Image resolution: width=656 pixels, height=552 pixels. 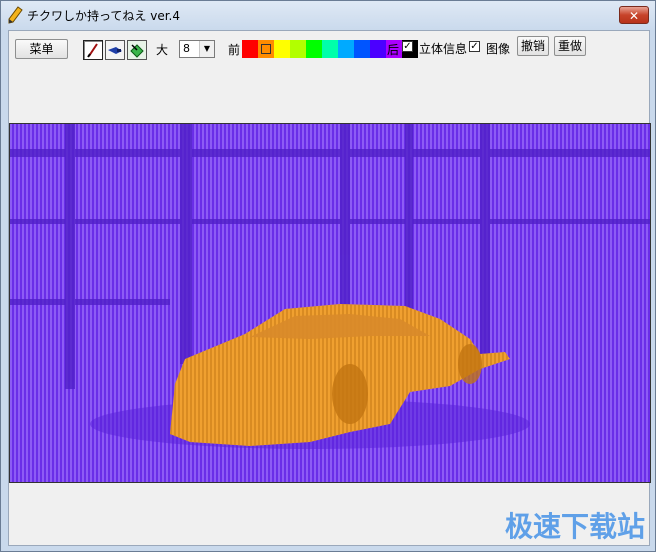 I want to click on watermark: 极速下载站, so click(x=575, y=525).